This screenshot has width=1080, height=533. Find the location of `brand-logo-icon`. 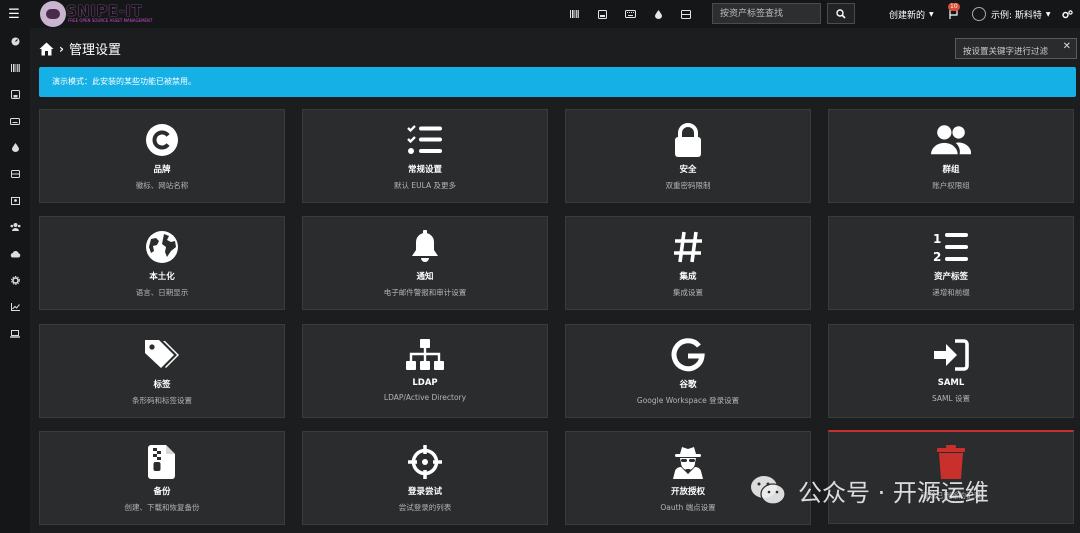

brand-logo-icon is located at coordinates (53, 14).